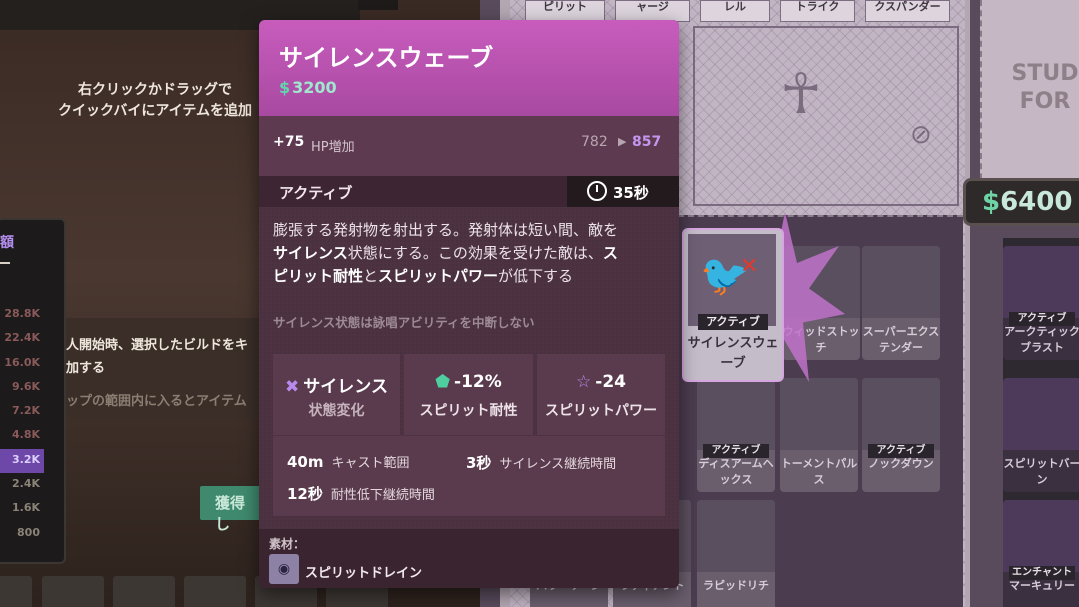 Image resolution: width=1079 pixels, height=607 pixels. I want to click on souls-balance: $6400, so click(1021, 202).